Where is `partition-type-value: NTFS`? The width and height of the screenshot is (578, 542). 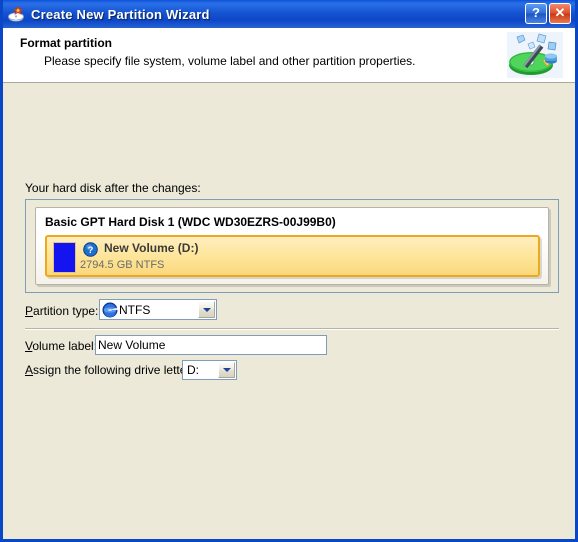 partition-type-value: NTFS is located at coordinates (135, 309).